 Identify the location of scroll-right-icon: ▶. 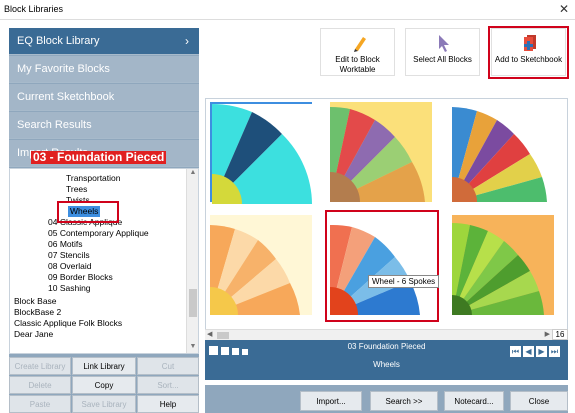
(547, 334).